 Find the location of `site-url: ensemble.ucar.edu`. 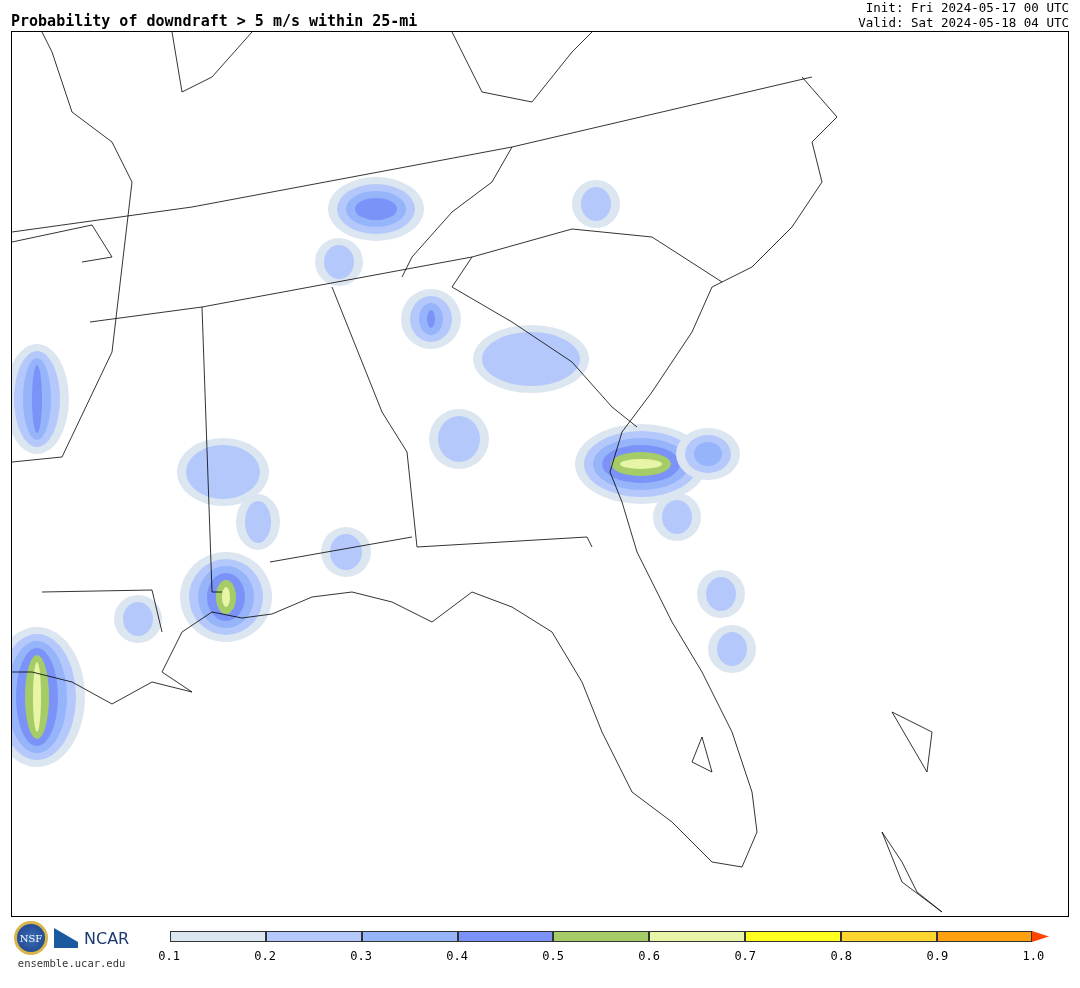

site-url: ensemble.ucar.edu is located at coordinates (71, 963).